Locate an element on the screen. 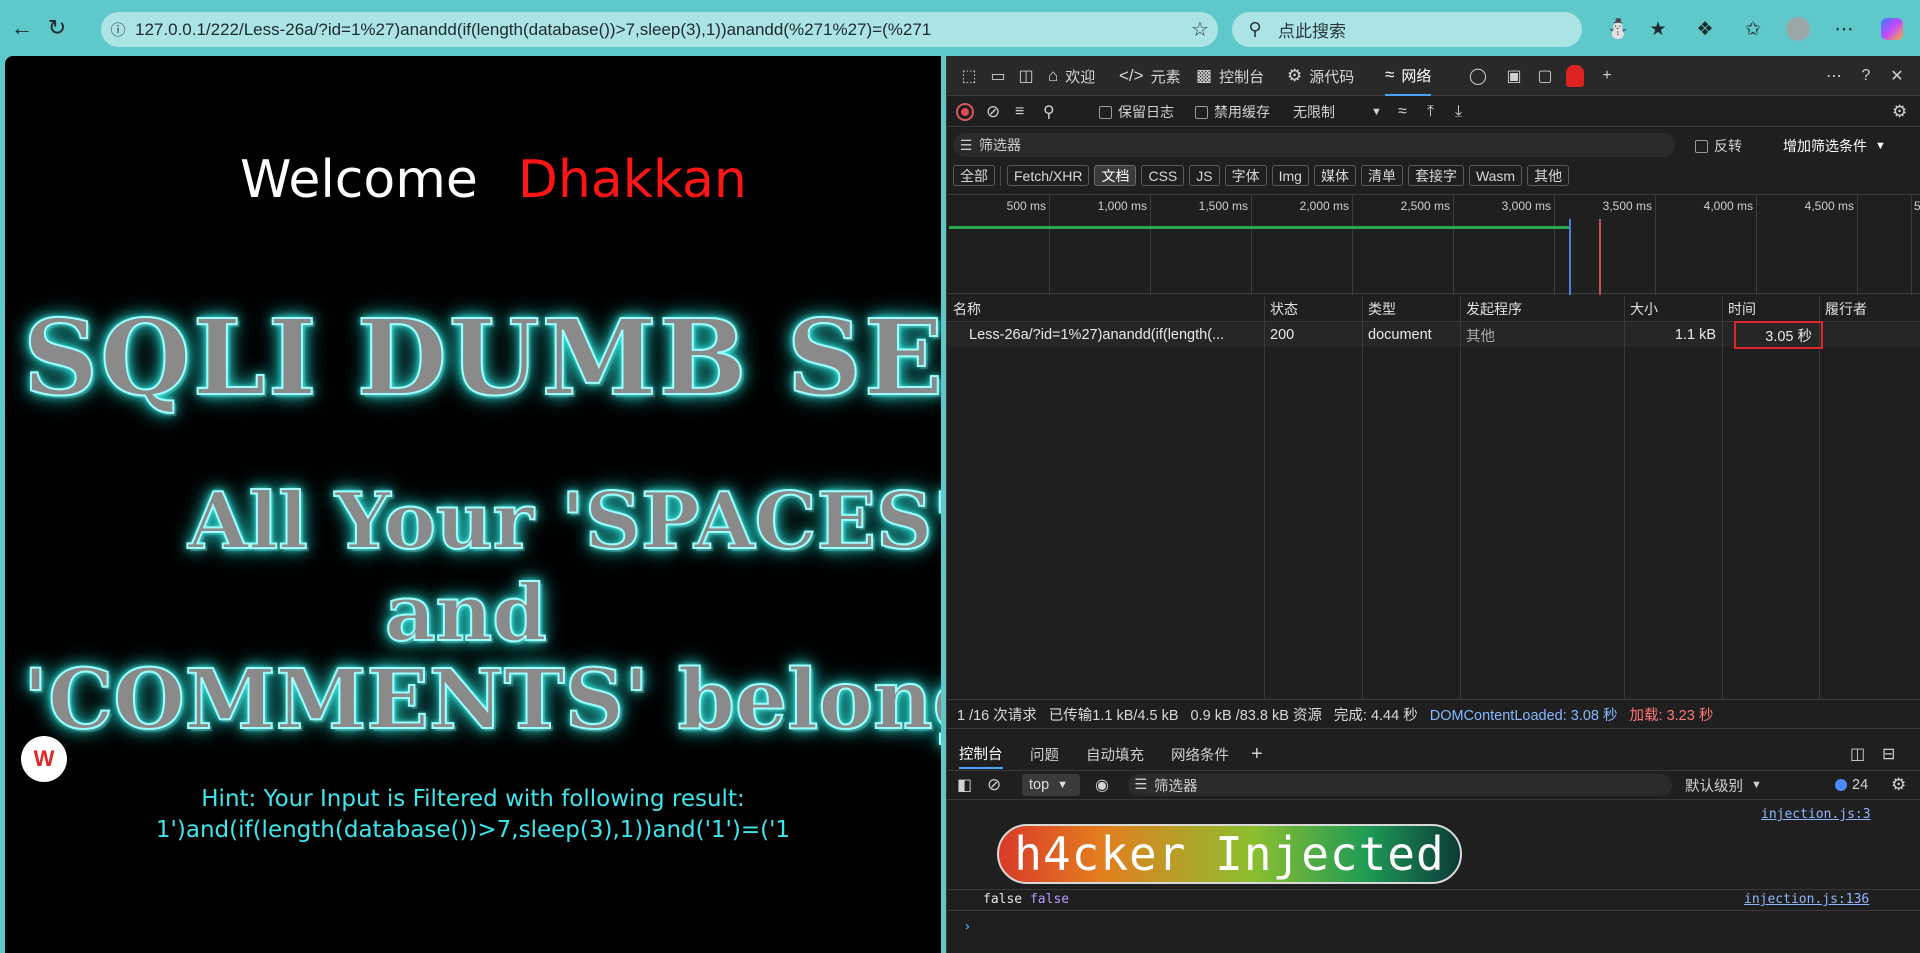 The image size is (1920, 953). banner-line-1: SQLI DUMB SERIES is located at coordinates (481, 357).